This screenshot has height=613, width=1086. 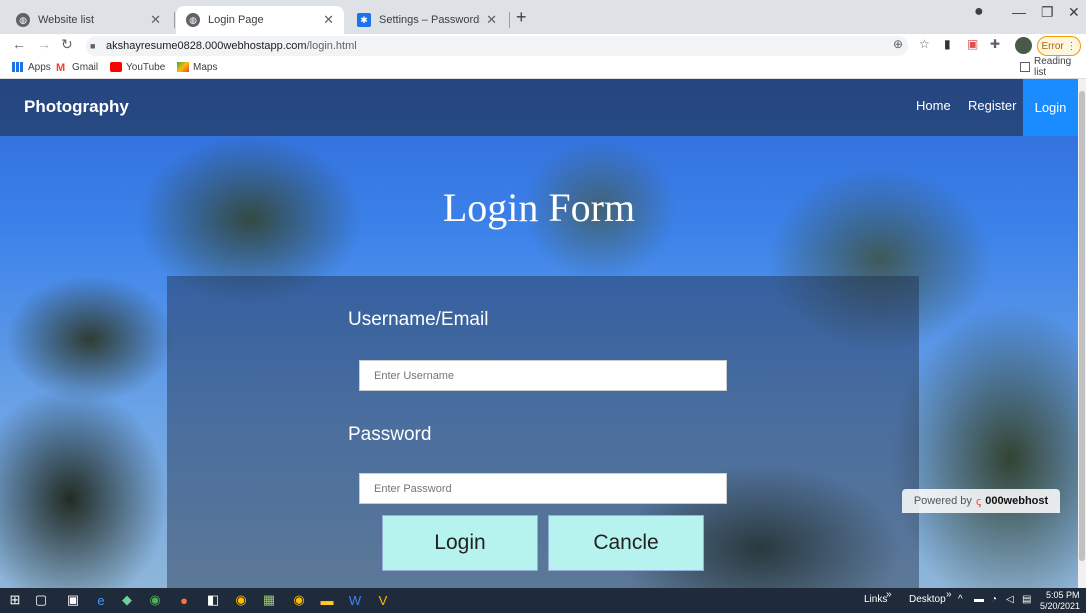 I want to click on clock-date: 5/20/2021, so click(x=1060, y=606).